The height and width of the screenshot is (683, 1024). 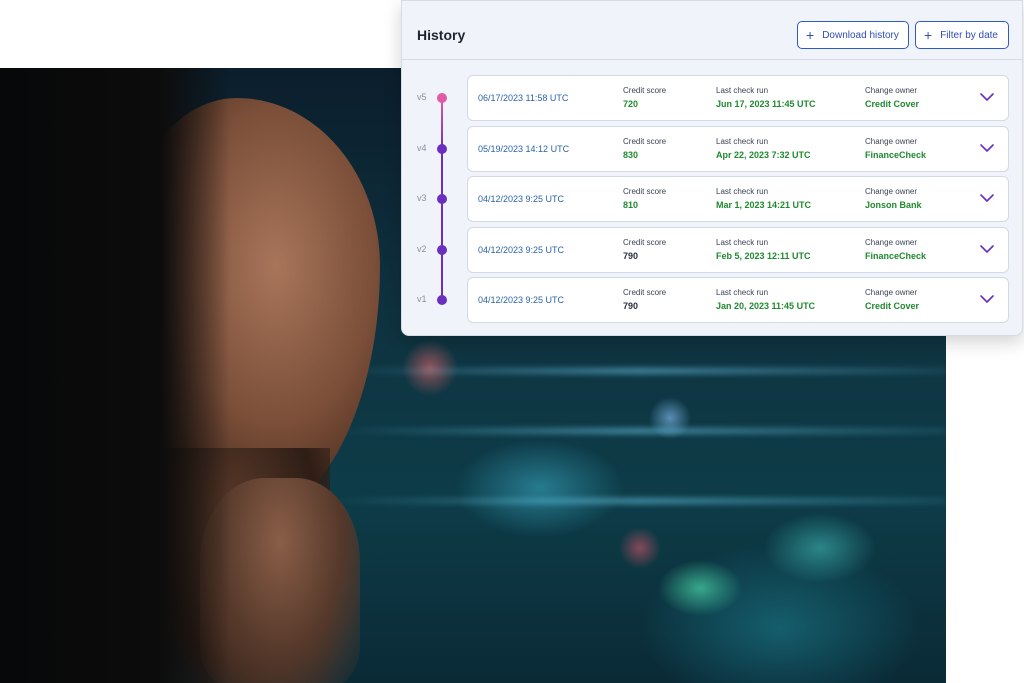 I want to click on version-date-link: 06/17/2023 11:58 UTC, so click(x=523, y=98).